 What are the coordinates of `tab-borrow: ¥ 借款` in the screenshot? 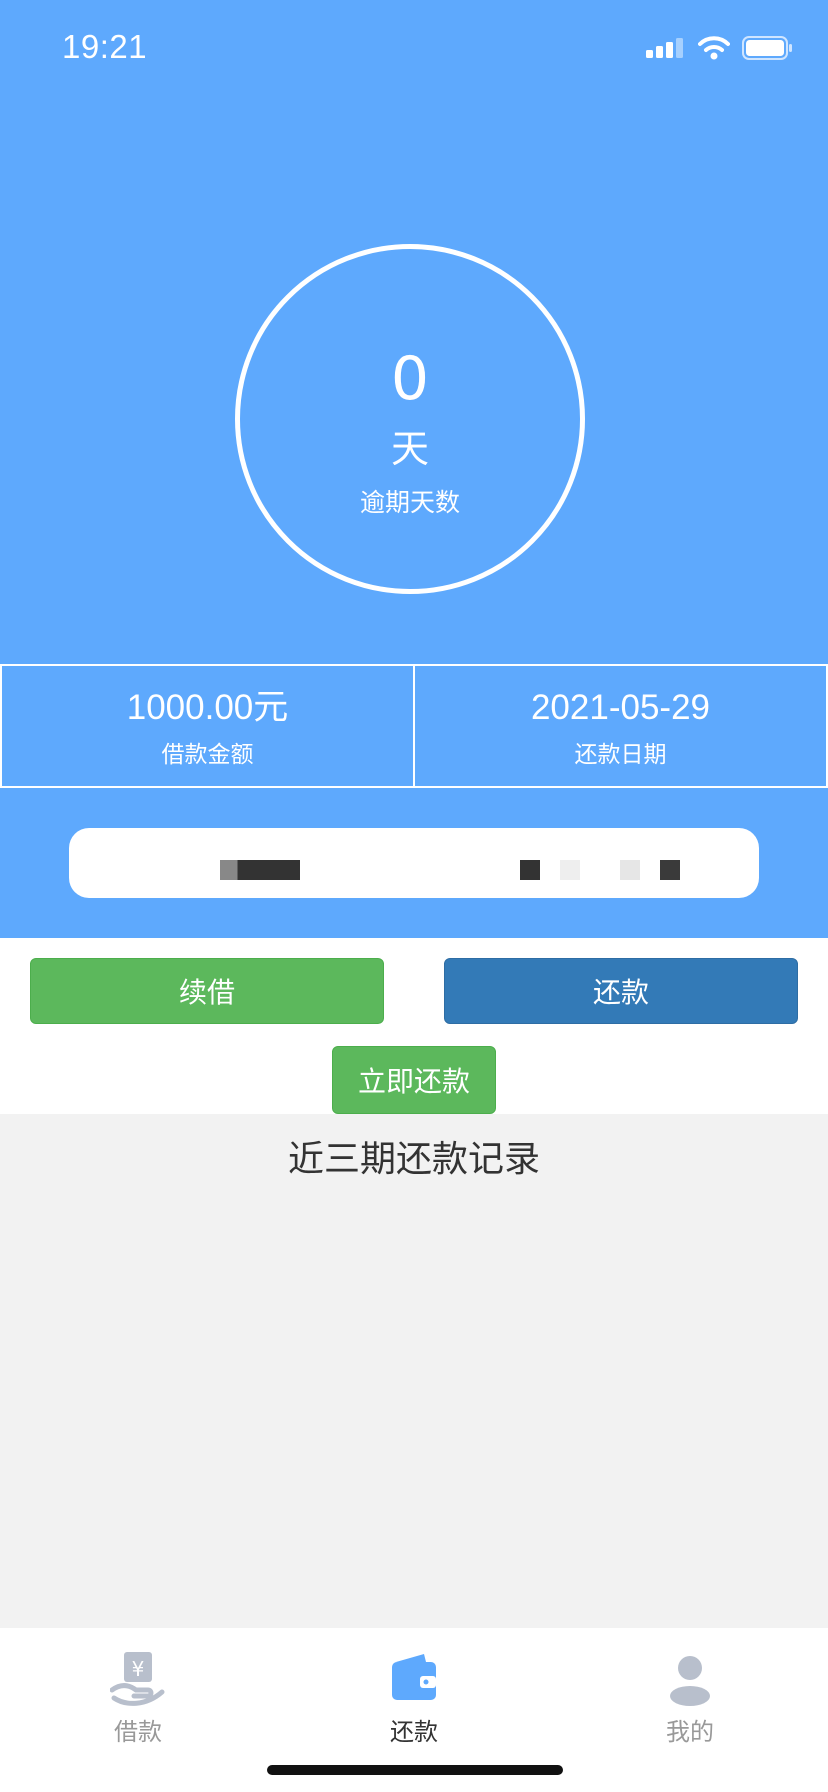 It's located at (138, 1698).